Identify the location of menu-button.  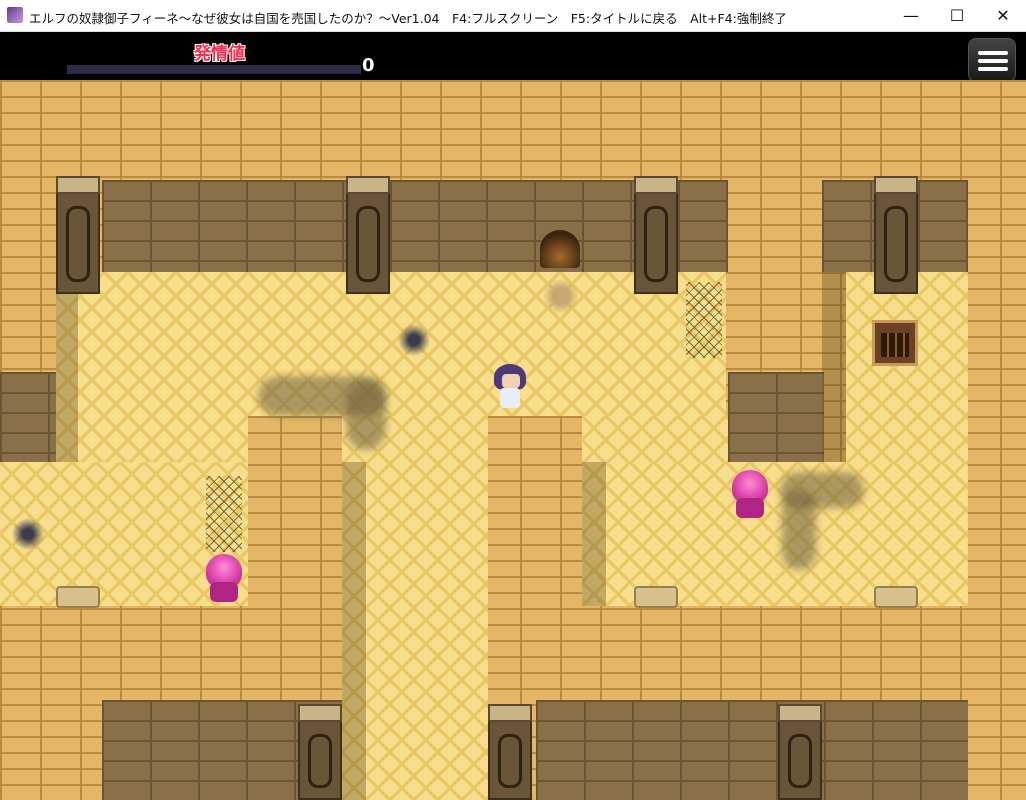
(992, 60).